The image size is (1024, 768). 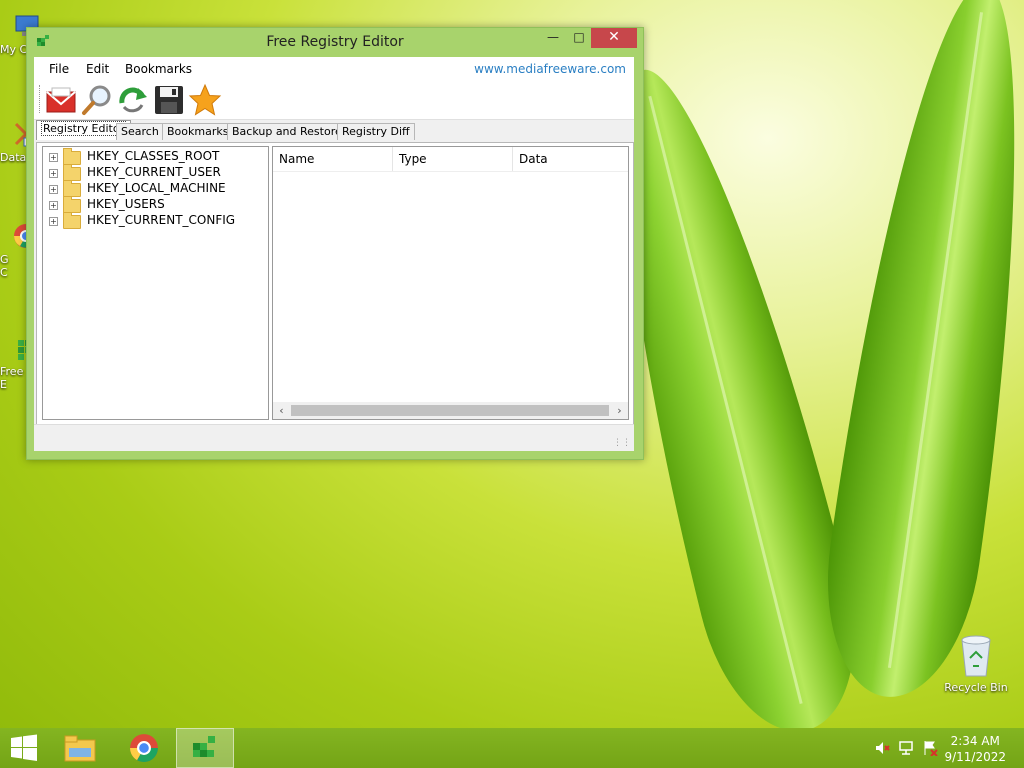 What do you see at coordinates (169, 100) in the screenshot?
I see `save-icon` at bounding box center [169, 100].